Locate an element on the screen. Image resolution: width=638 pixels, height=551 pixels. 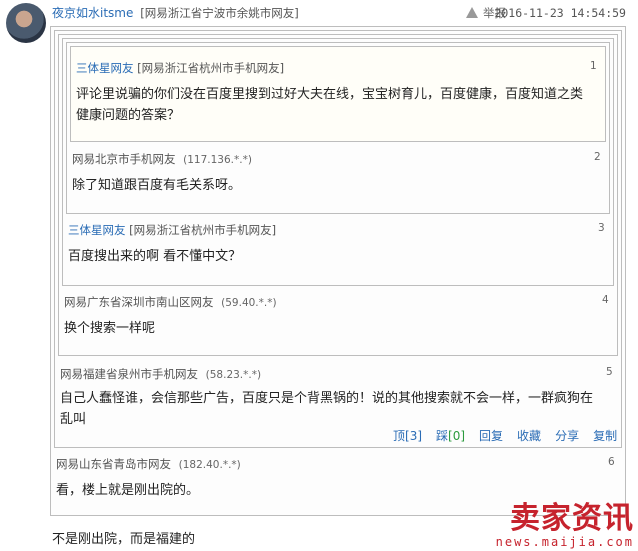
floor-3-header: 三体星网友 [网易浙江省杭州市手机网友] is located at coordinates (172, 230).